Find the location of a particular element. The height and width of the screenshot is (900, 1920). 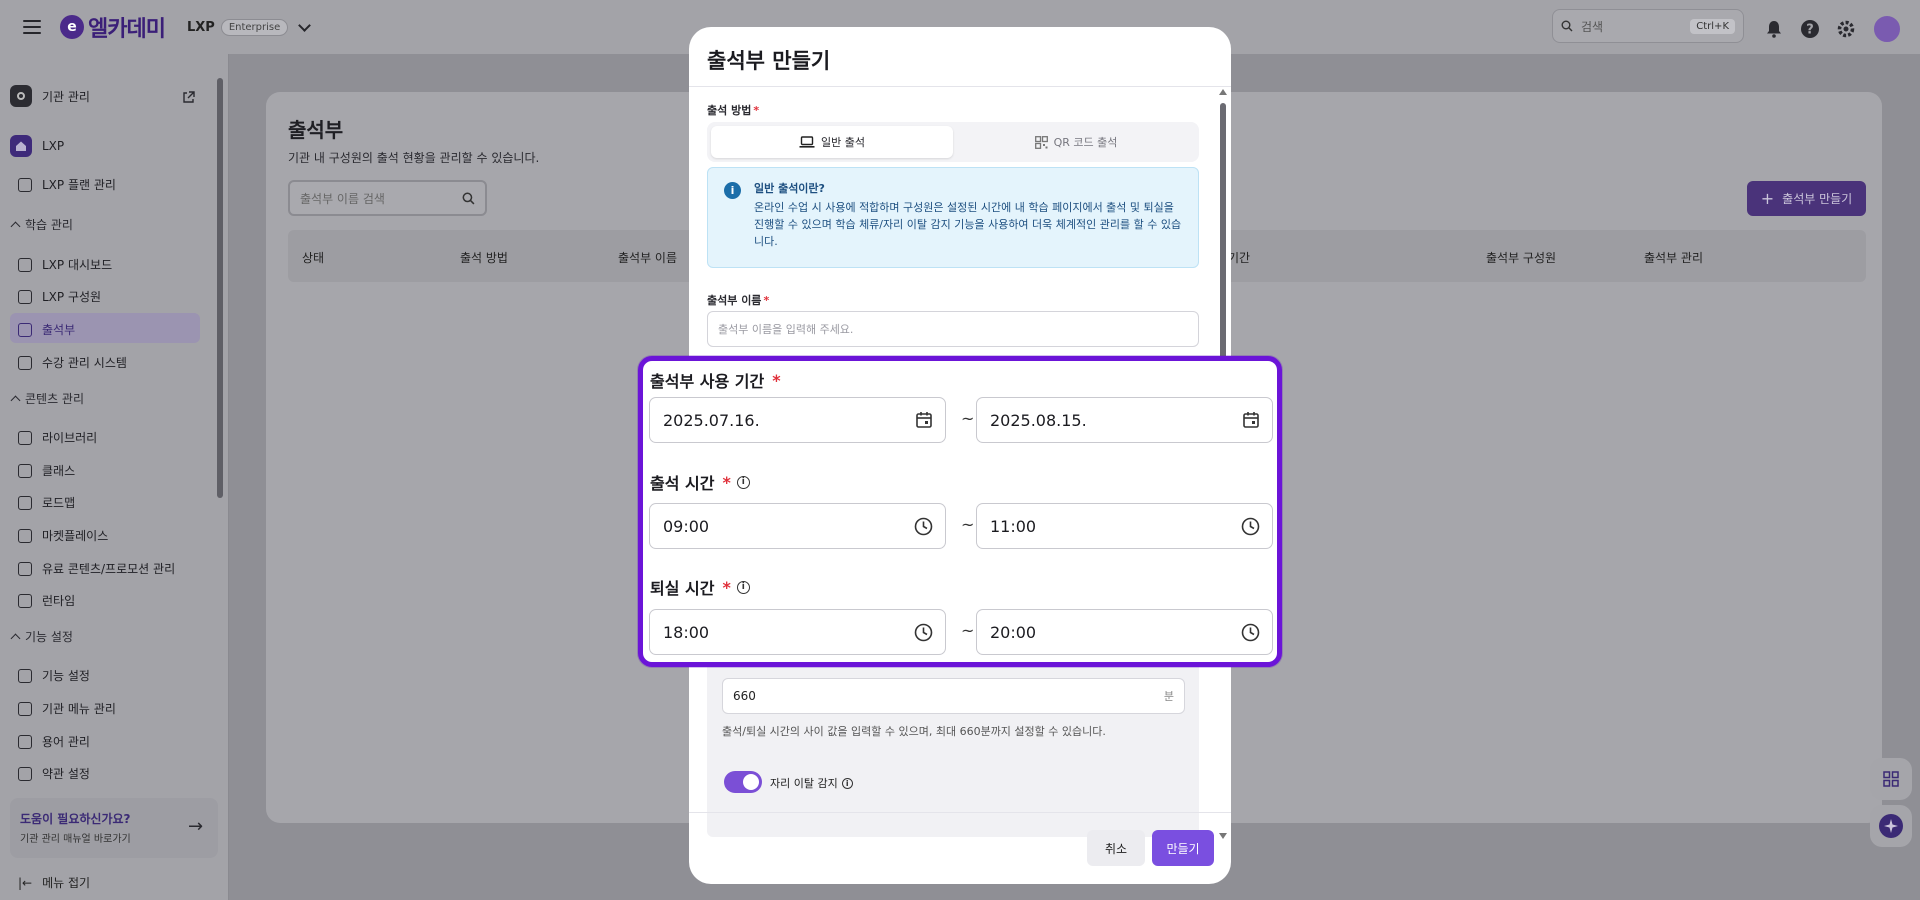

sidebar-item-label: 출석부 is located at coordinates (59, 330).